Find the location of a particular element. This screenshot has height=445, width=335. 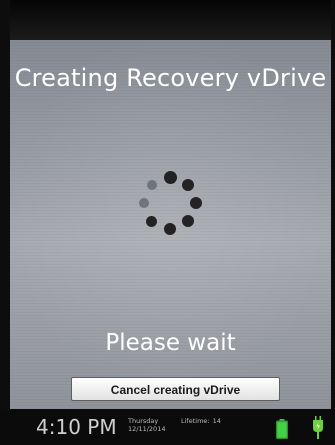

top-bezel is located at coordinates (167, 20).